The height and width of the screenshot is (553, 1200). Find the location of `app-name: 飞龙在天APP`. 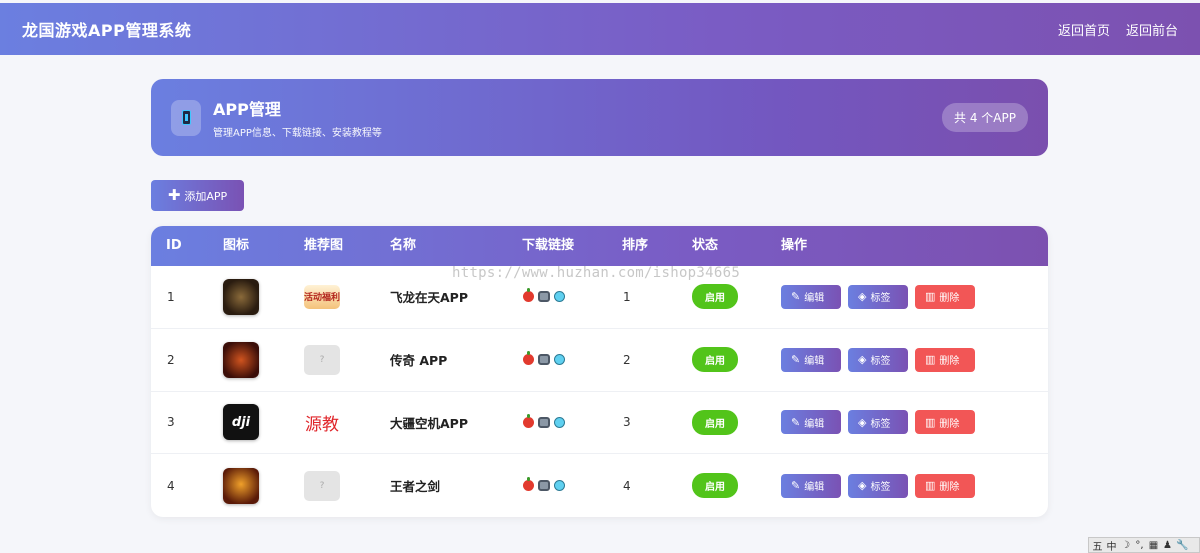

app-name: 飞龙在天APP is located at coordinates (429, 298).